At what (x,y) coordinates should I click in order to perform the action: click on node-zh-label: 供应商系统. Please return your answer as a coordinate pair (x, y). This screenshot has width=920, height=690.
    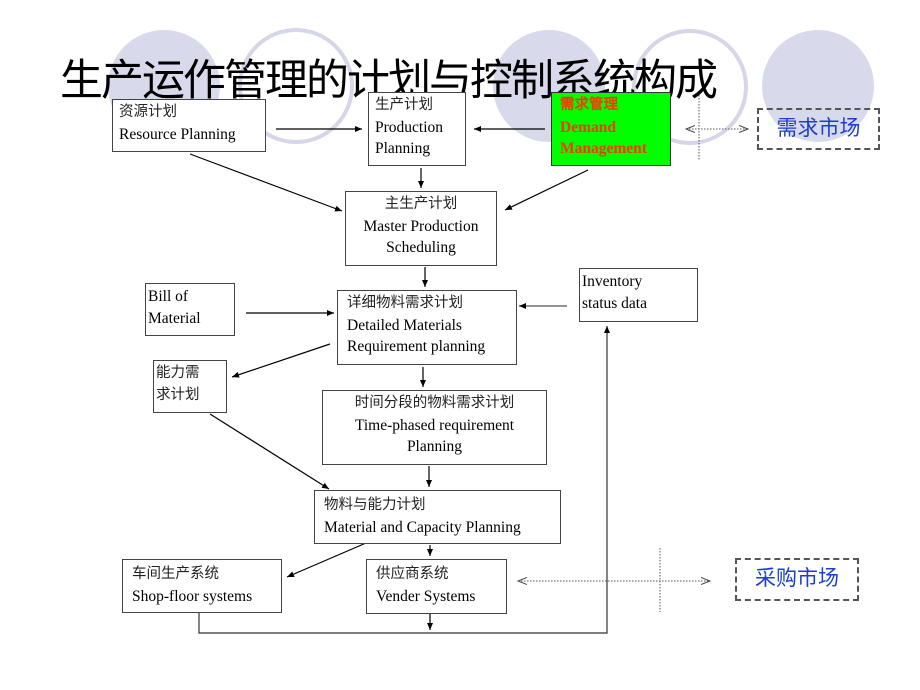
    Looking at the image, I should click on (412, 574).